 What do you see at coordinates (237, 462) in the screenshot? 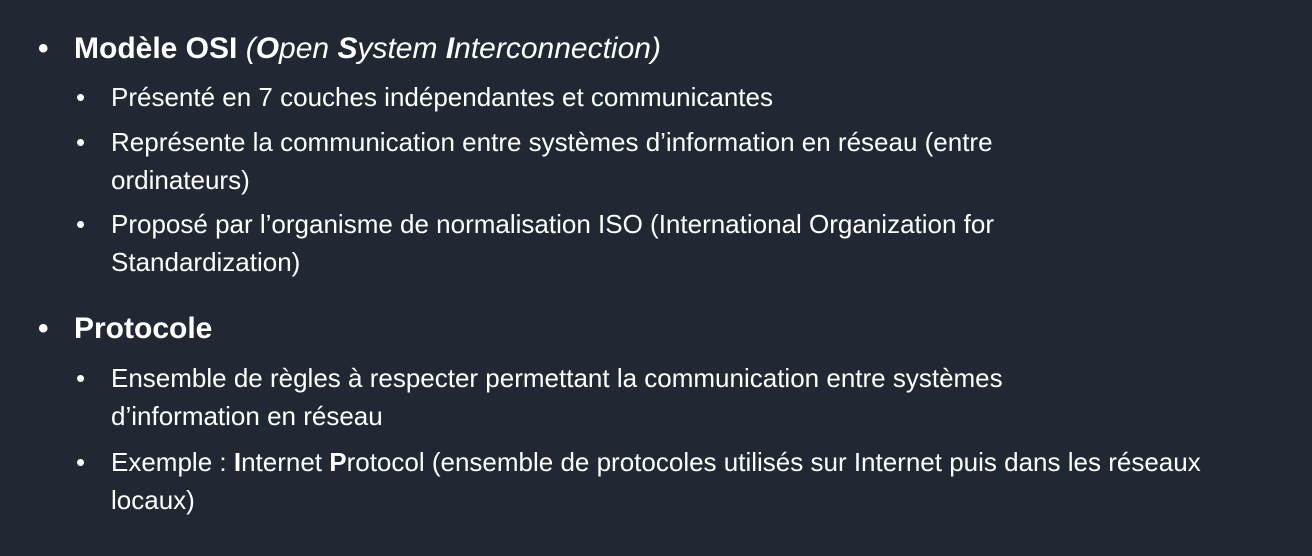
I see `example-letter-i: I` at bounding box center [237, 462].